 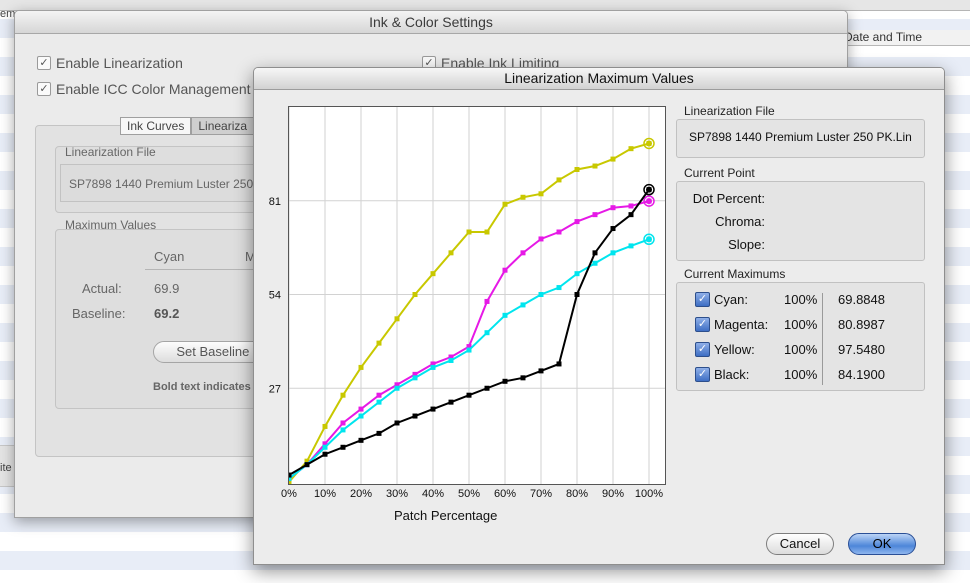 I want to click on background-bottom-text: ite, so click(x=6, y=468).